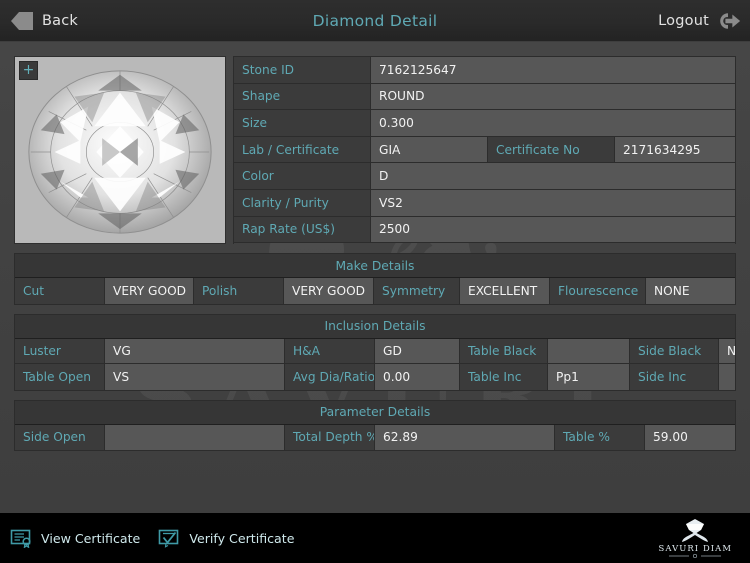  I want to click on view-certificate-icon, so click(20, 538).